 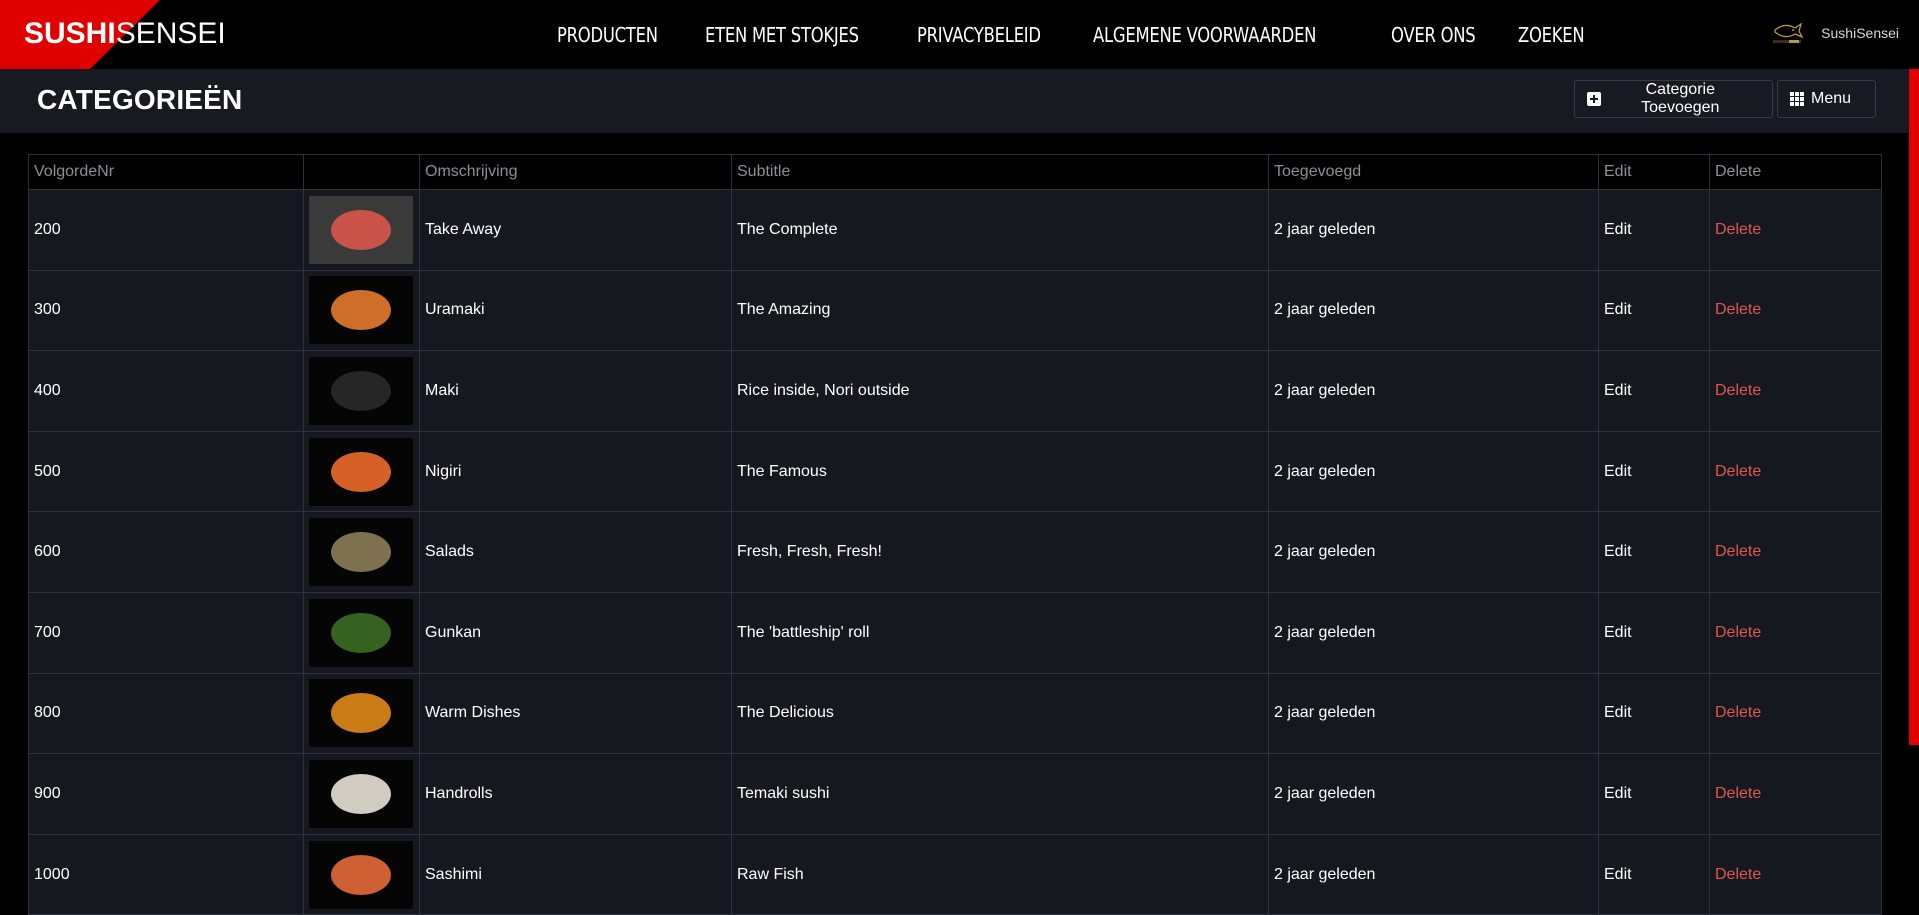 What do you see at coordinates (1000, 471) in the screenshot?
I see `cell-subtitle: The Famous` at bounding box center [1000, 471].